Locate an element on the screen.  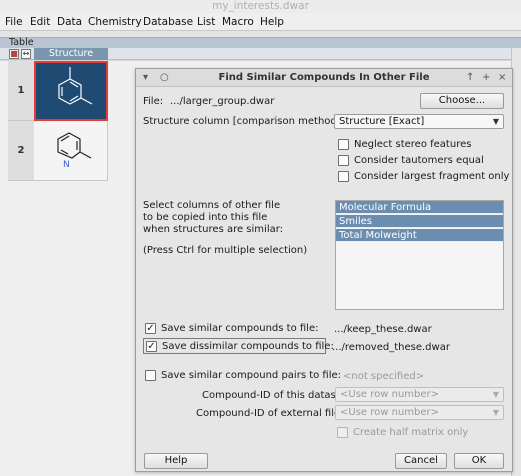
table-tab: Table is located at coordinates (260, 42).